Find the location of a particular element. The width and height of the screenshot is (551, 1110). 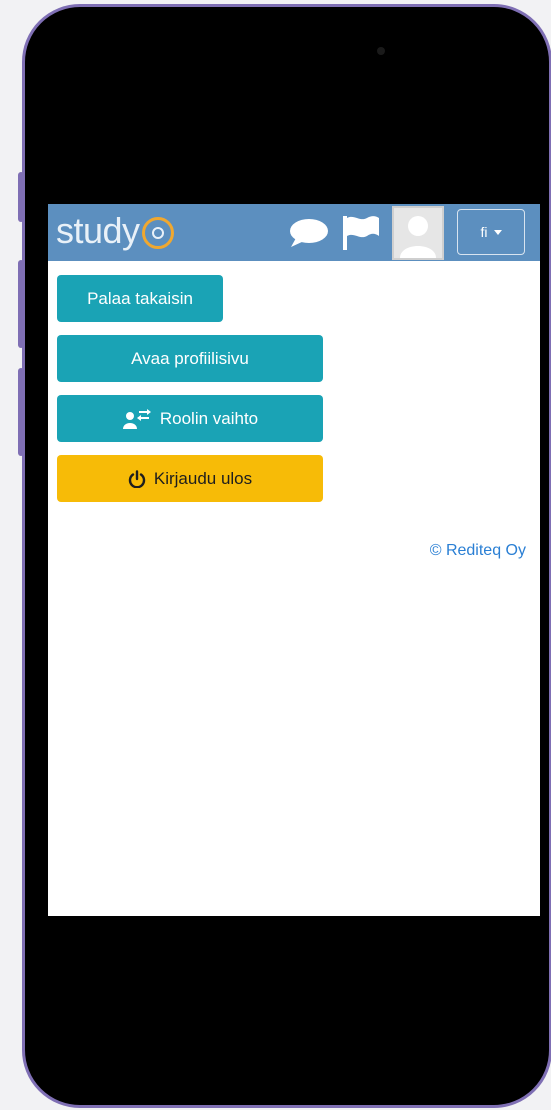

front-camera is located at coordinates (381, 51).